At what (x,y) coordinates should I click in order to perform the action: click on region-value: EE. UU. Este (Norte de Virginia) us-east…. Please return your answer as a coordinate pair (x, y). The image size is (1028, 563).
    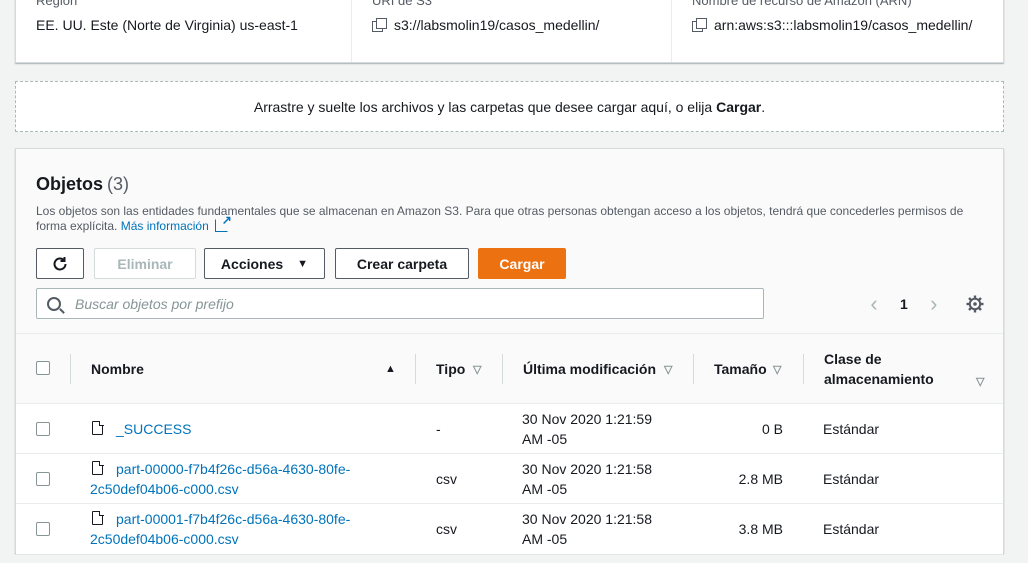
    Looking at the image, I should click on (167, 25).